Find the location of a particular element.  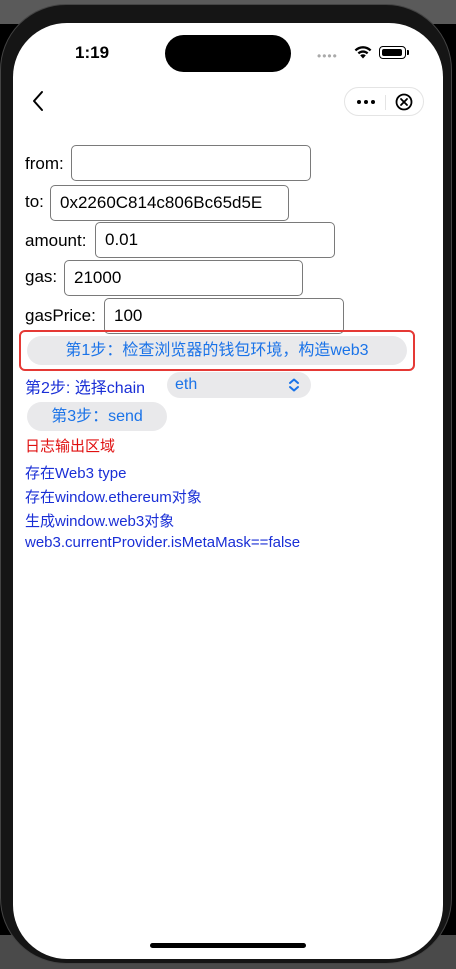

circle-close-icon is located at coordinates (404, 102).